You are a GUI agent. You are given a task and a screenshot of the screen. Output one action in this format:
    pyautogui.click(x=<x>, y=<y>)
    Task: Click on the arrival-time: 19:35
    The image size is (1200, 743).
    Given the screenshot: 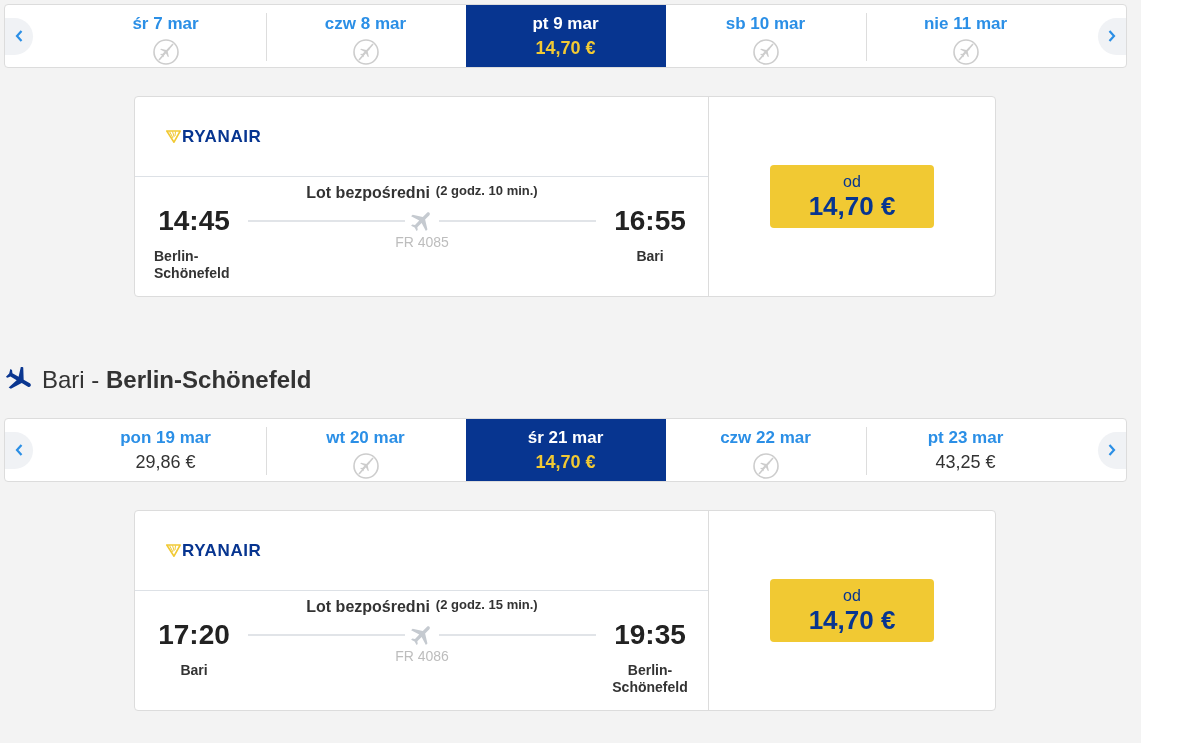 What is the action you would take?
    pyautogui.click(x=650, y=635)
    